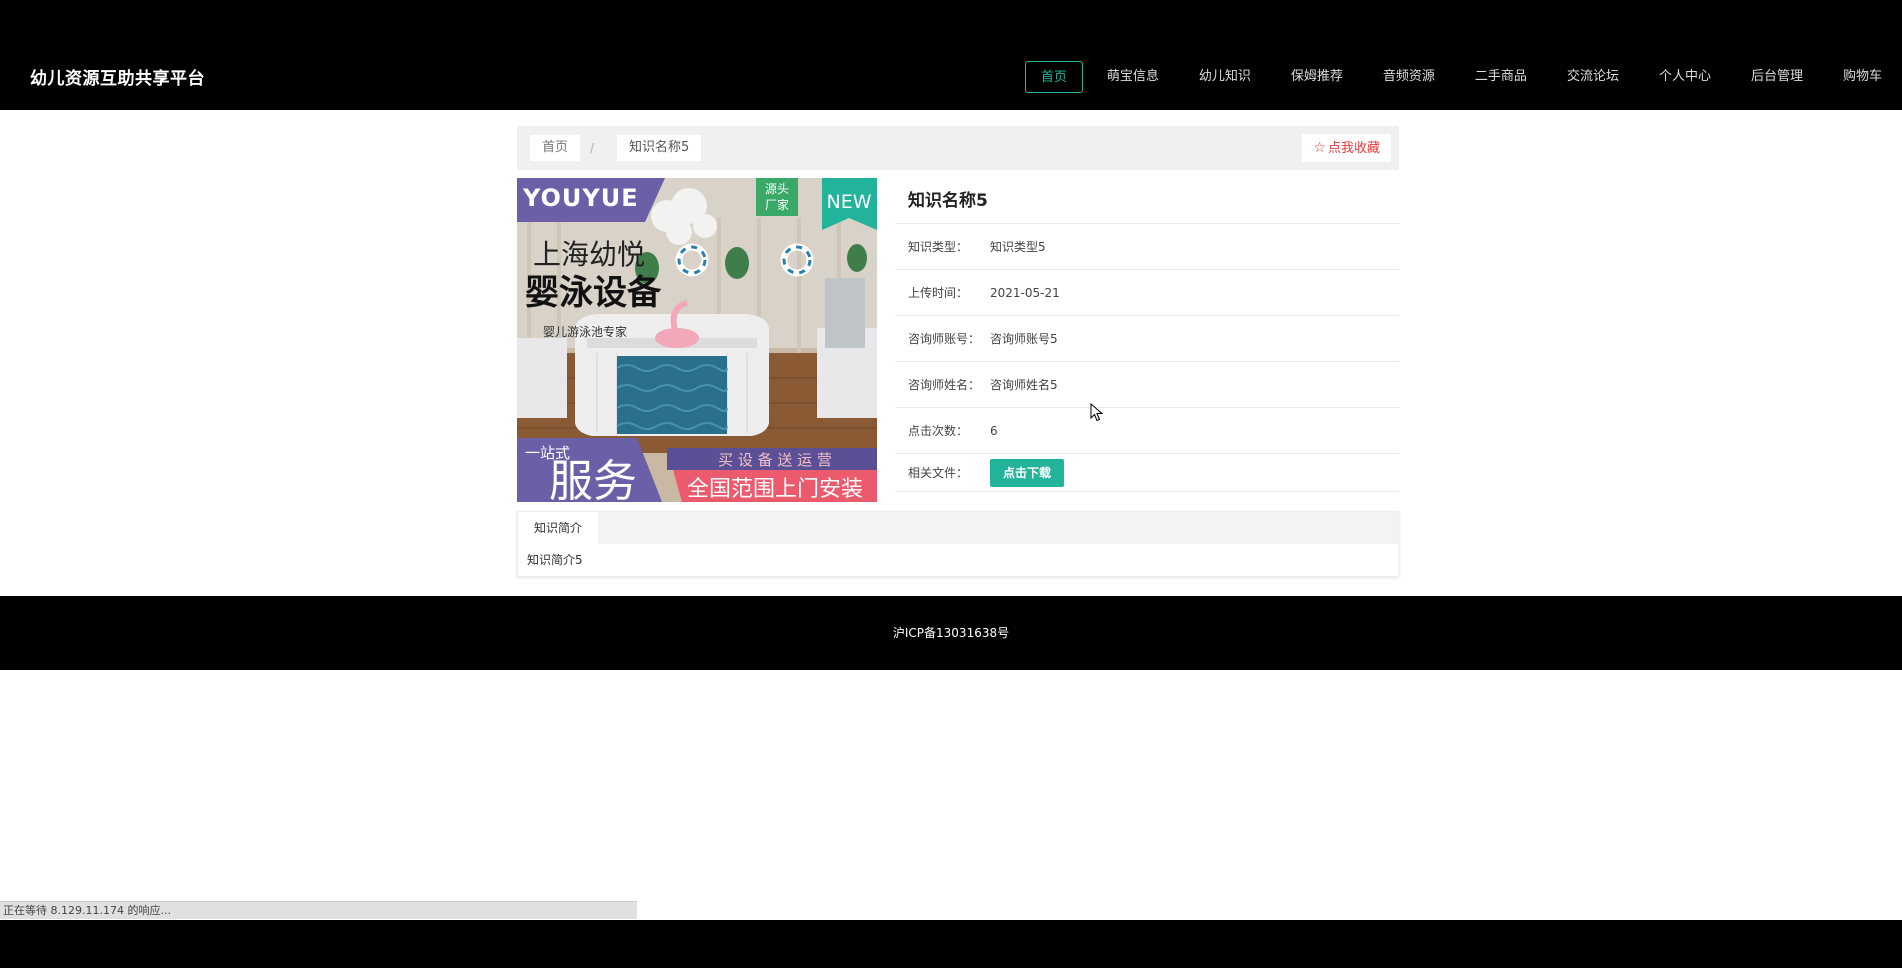 The height and width of the screenshot is (968, 1902). I want to click on breadcrumb: 首页 / 知识名称5 ☆ 点我收藏, so click(958, 148).